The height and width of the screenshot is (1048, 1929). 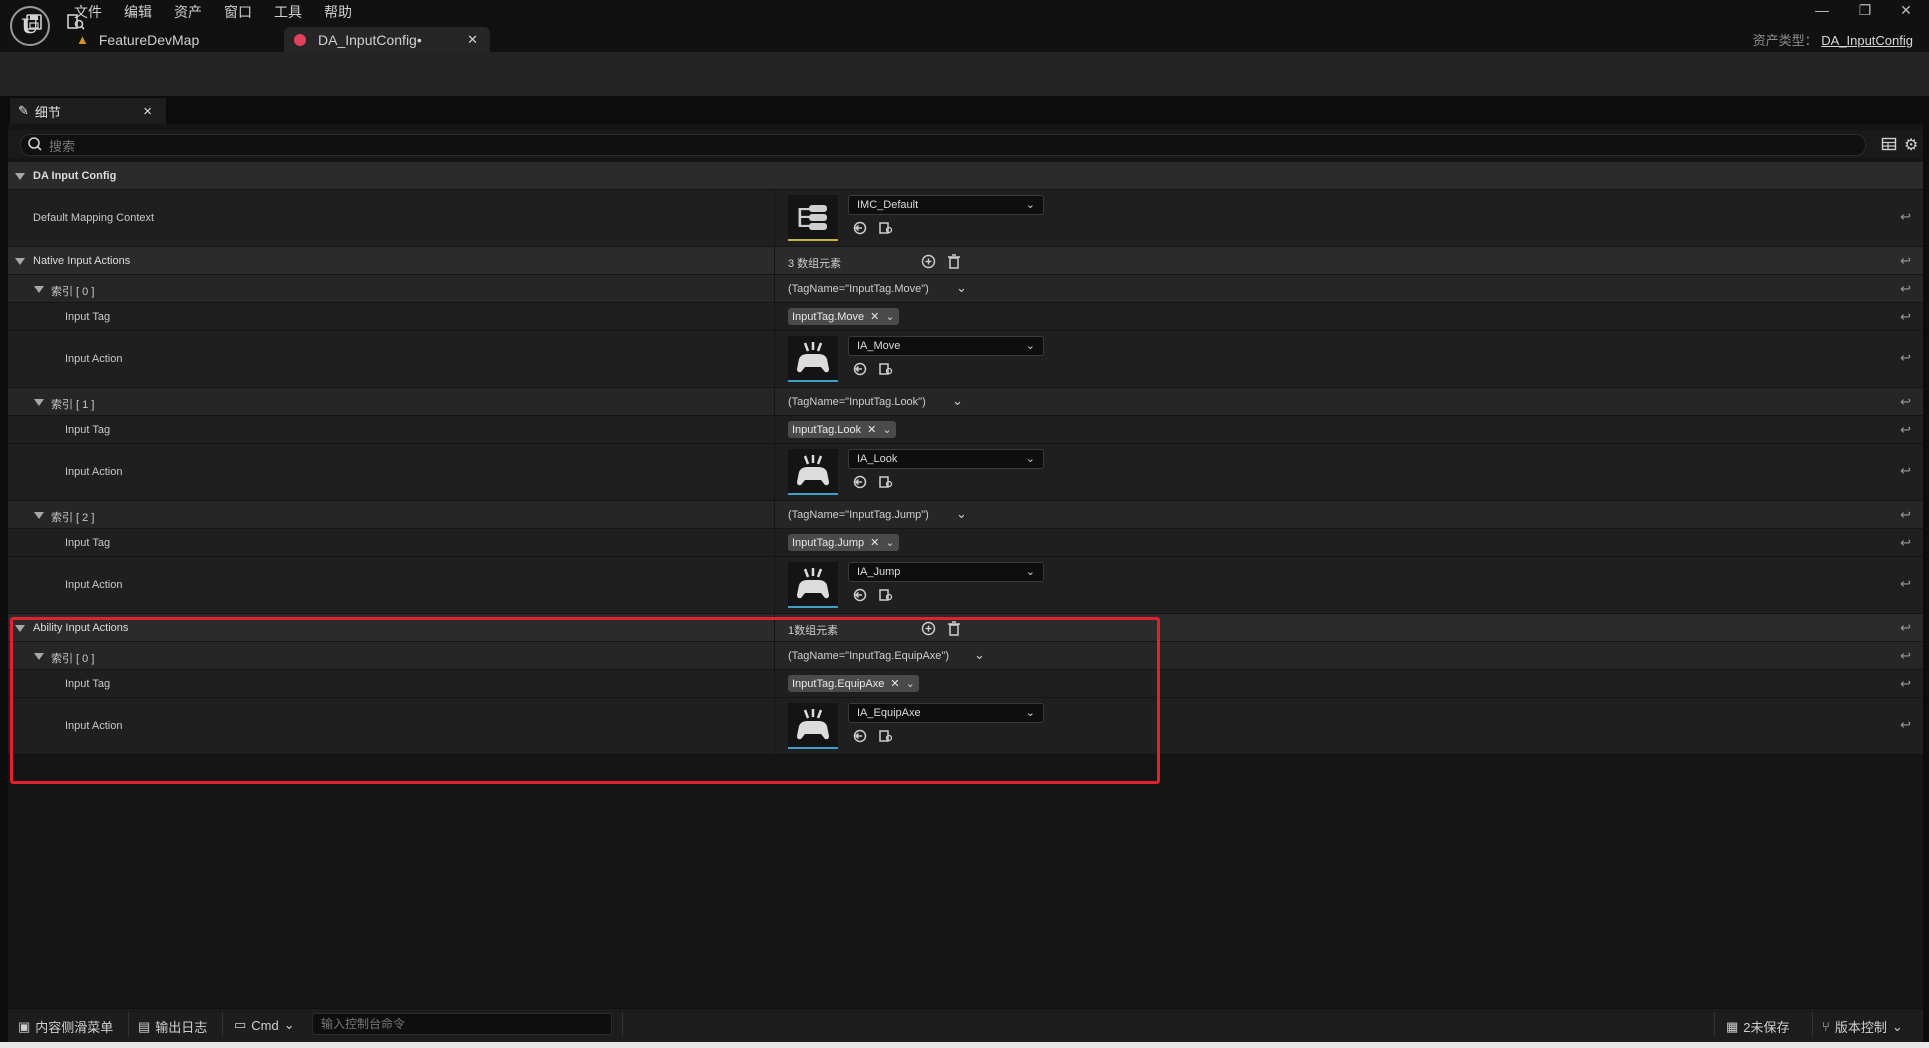 I want to click on console-input, so click(x=461, y=1024).